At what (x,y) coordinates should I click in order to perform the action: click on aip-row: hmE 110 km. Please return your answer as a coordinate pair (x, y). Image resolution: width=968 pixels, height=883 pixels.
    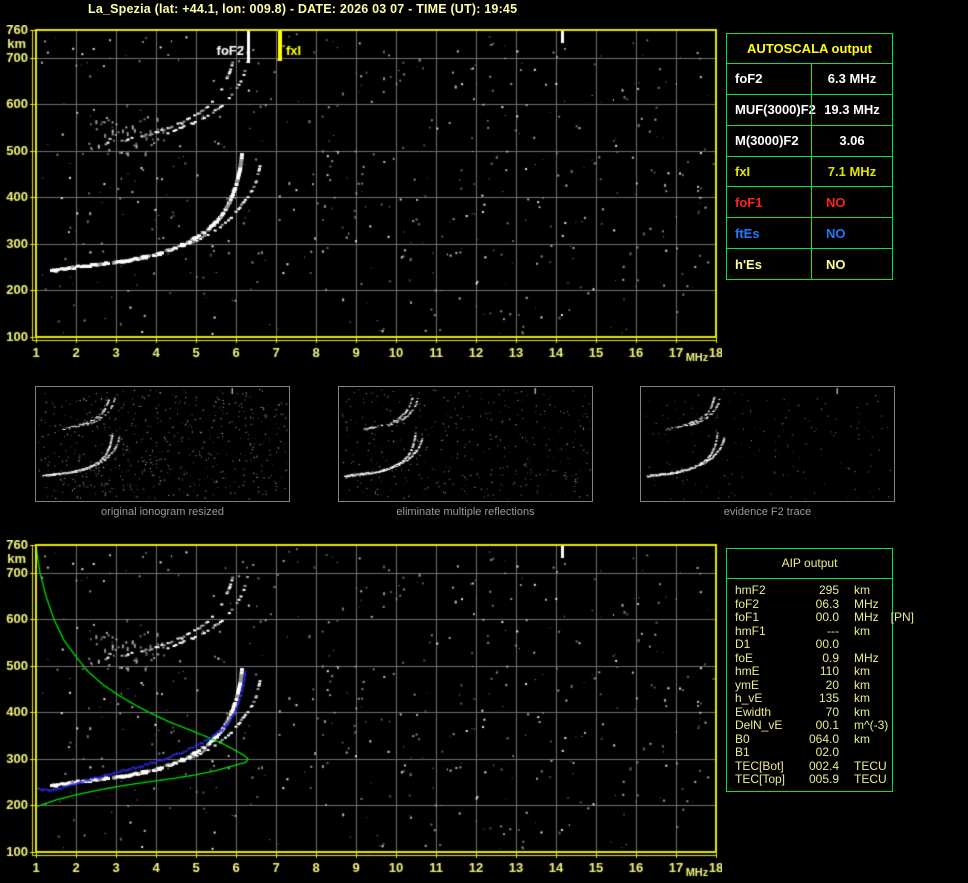
    Looking at the image, I should click on (813, 671).